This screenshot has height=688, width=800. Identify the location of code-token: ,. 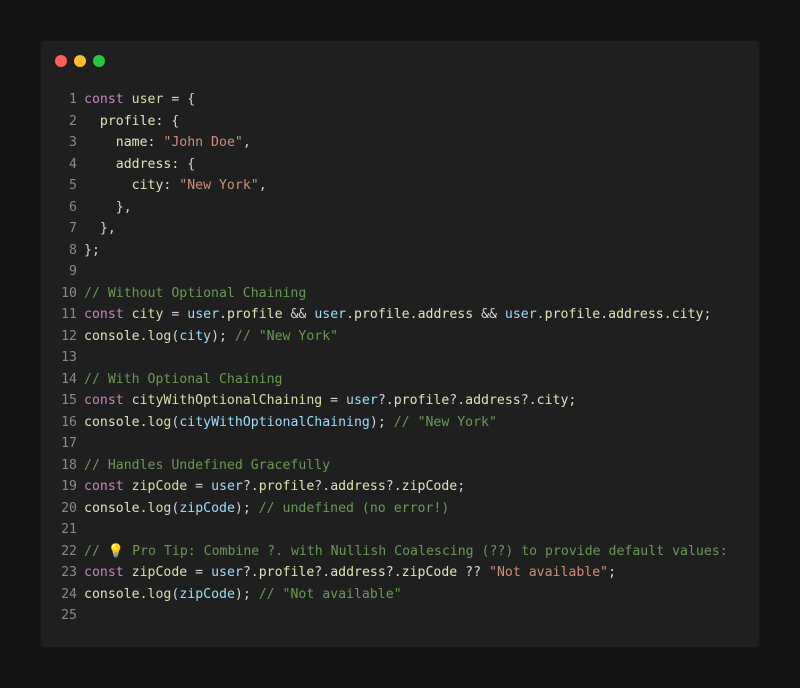
(246, 142).